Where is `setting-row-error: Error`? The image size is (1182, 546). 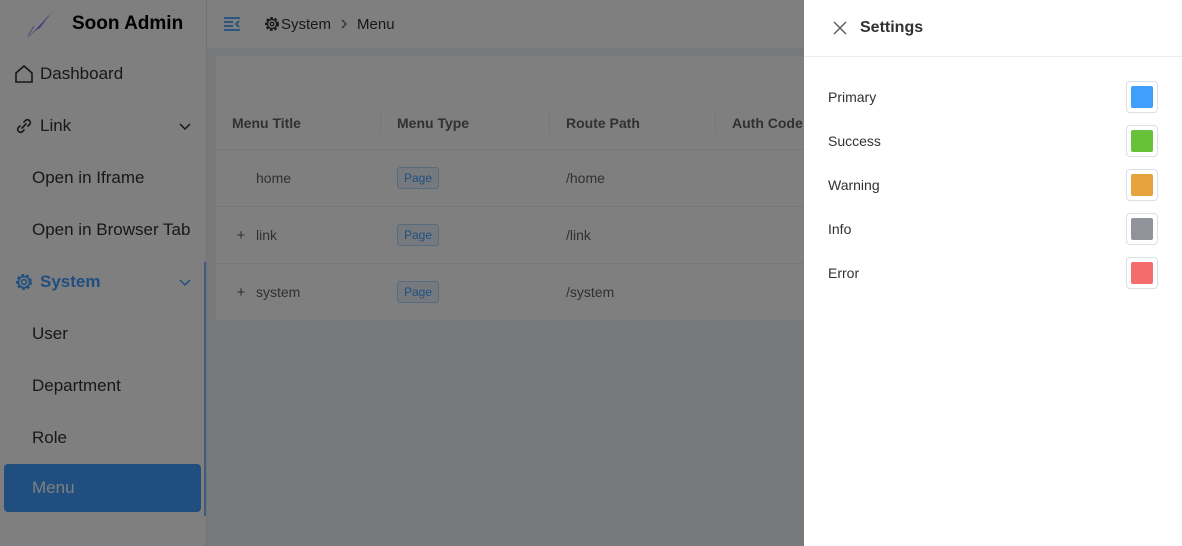
setting-row-error: Error is located at coordinates (993, 273).